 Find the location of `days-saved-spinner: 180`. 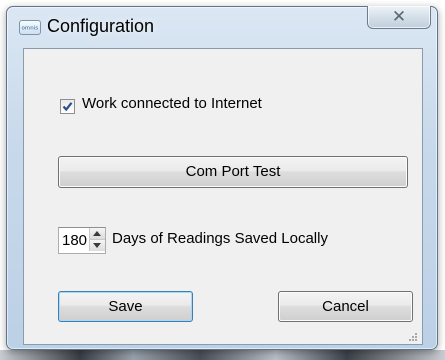

days-saved-spinner: 180 is located at coordinates (82, 240).